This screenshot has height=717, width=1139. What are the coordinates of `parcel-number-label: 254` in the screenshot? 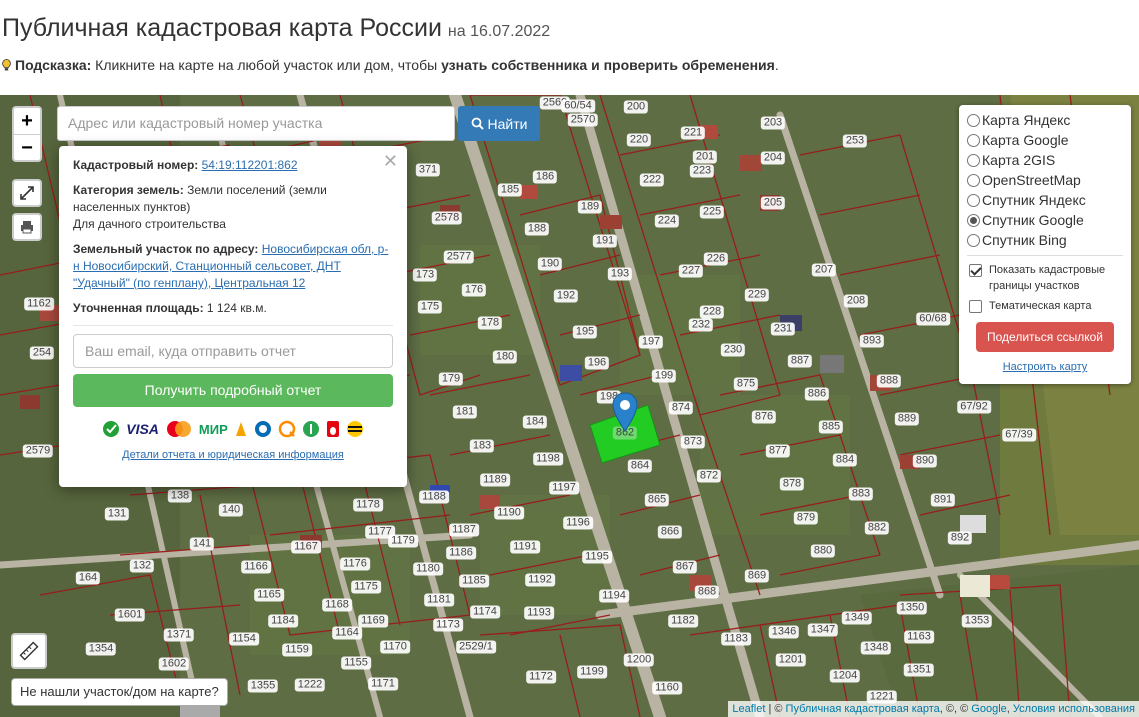 It's located at (42, 353).